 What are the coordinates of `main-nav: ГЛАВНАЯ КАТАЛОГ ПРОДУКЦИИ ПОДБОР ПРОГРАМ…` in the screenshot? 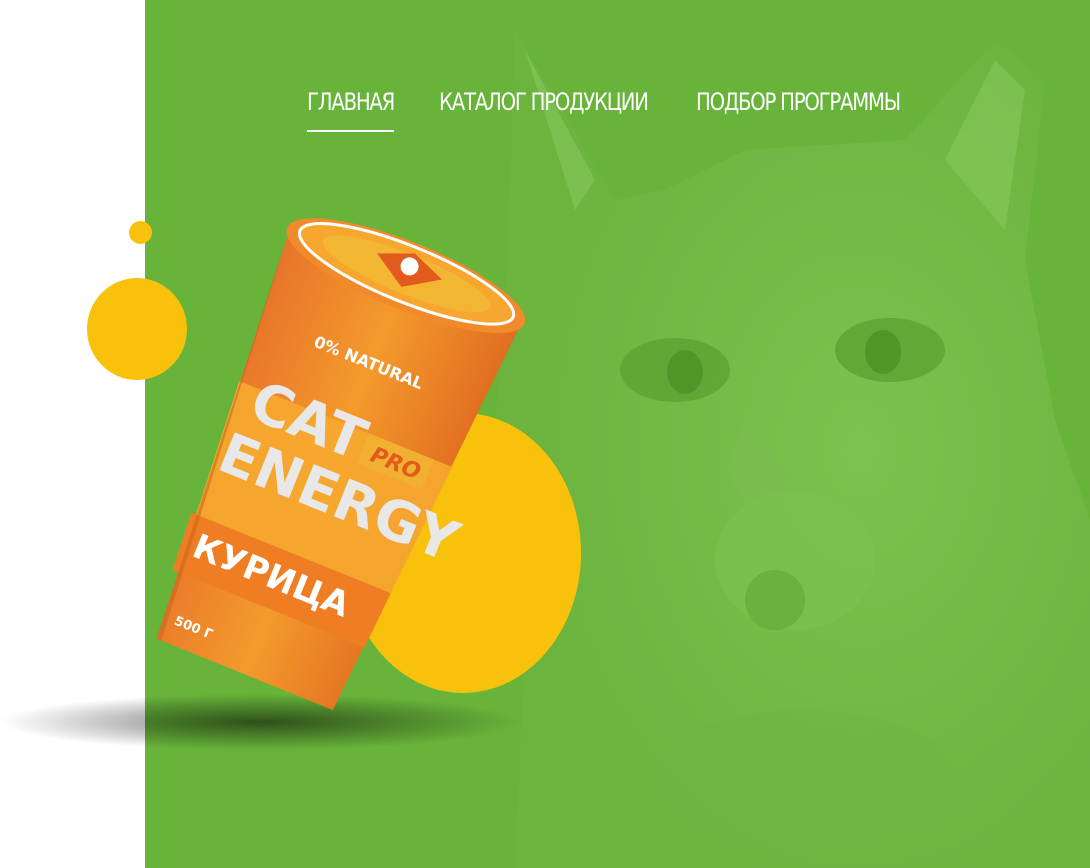 It's located at (545, 113).